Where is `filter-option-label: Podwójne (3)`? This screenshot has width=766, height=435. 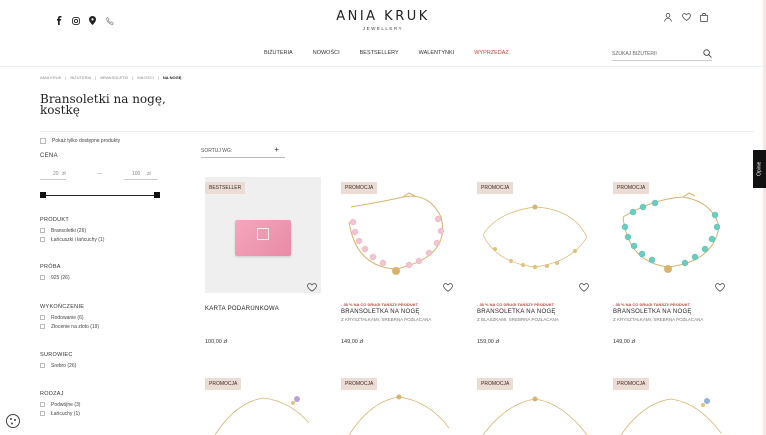
filter-option-label: Podwójne (3) is located at coordinates (66, 404).